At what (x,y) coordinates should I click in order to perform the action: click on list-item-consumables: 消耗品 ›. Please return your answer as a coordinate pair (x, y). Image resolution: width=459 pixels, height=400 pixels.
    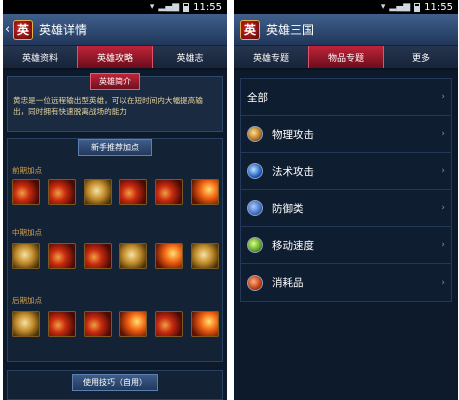
    Looking at the image, I should click on (346, 282).